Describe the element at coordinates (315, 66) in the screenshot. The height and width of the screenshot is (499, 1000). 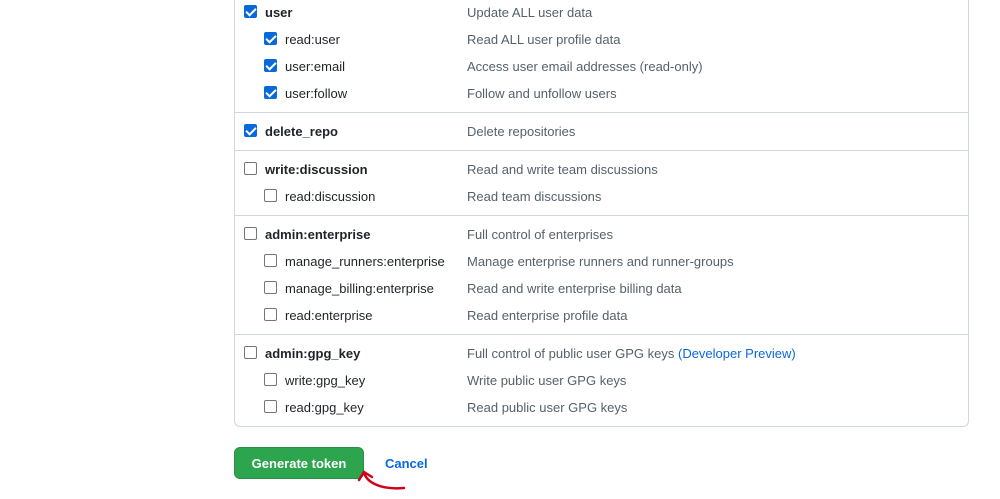
I see `scope-name: user:email` at that location.